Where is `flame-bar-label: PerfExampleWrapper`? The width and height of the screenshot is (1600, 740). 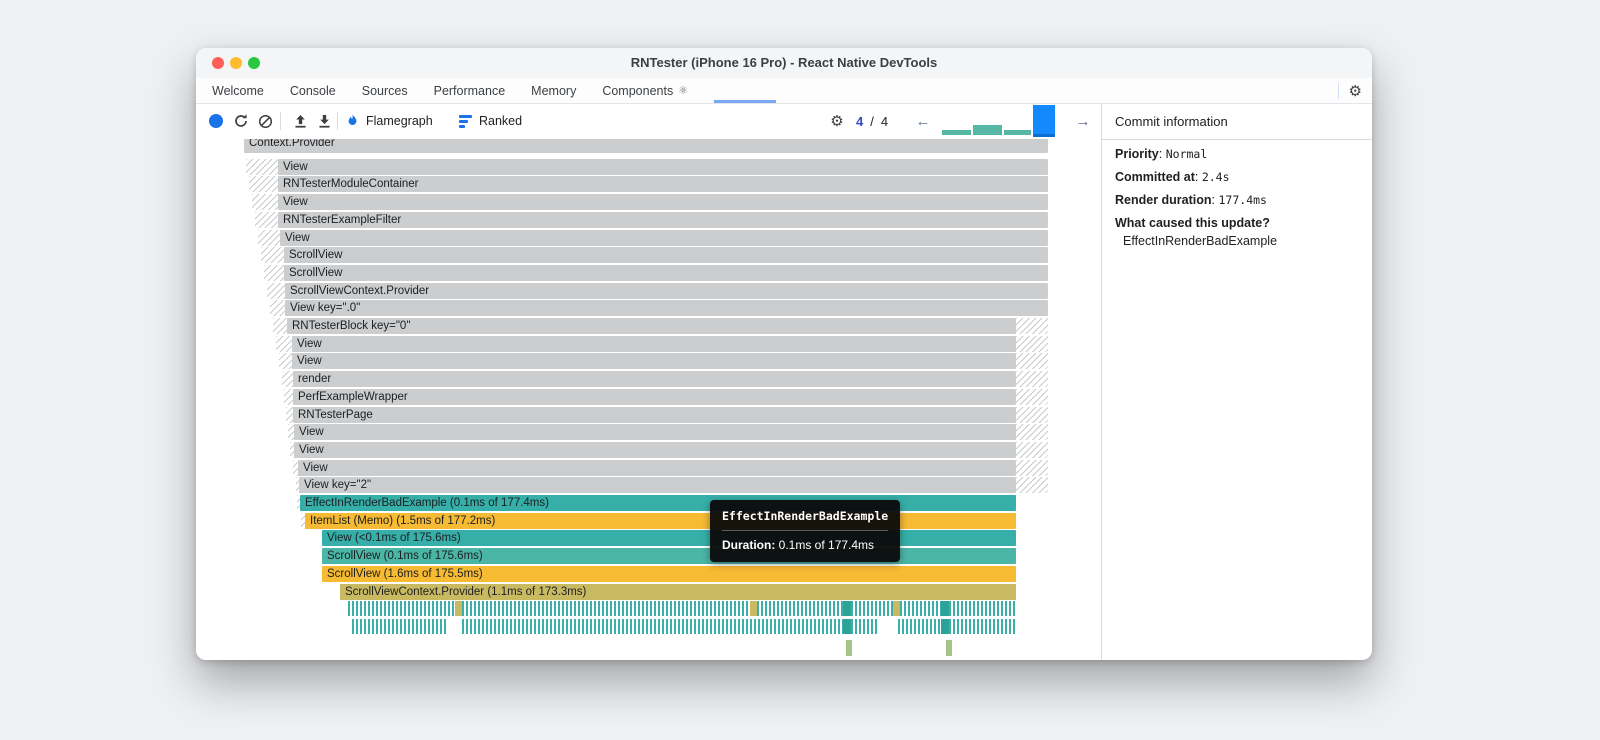 flame-bar-label: PerfExampleWrapper is located at coordinates (353, 397).